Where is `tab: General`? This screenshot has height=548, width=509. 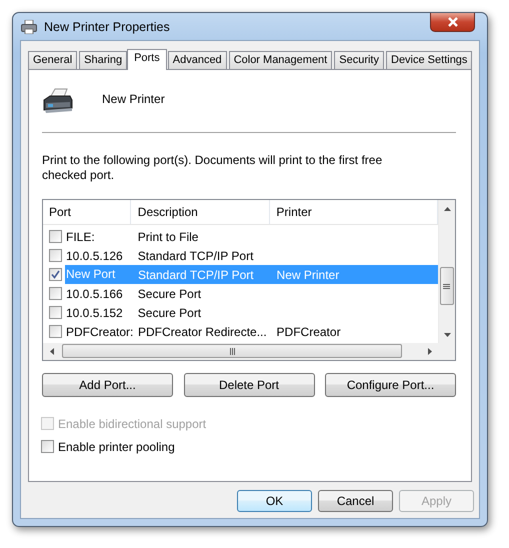
tab: General is located at coordinates (53, 60).